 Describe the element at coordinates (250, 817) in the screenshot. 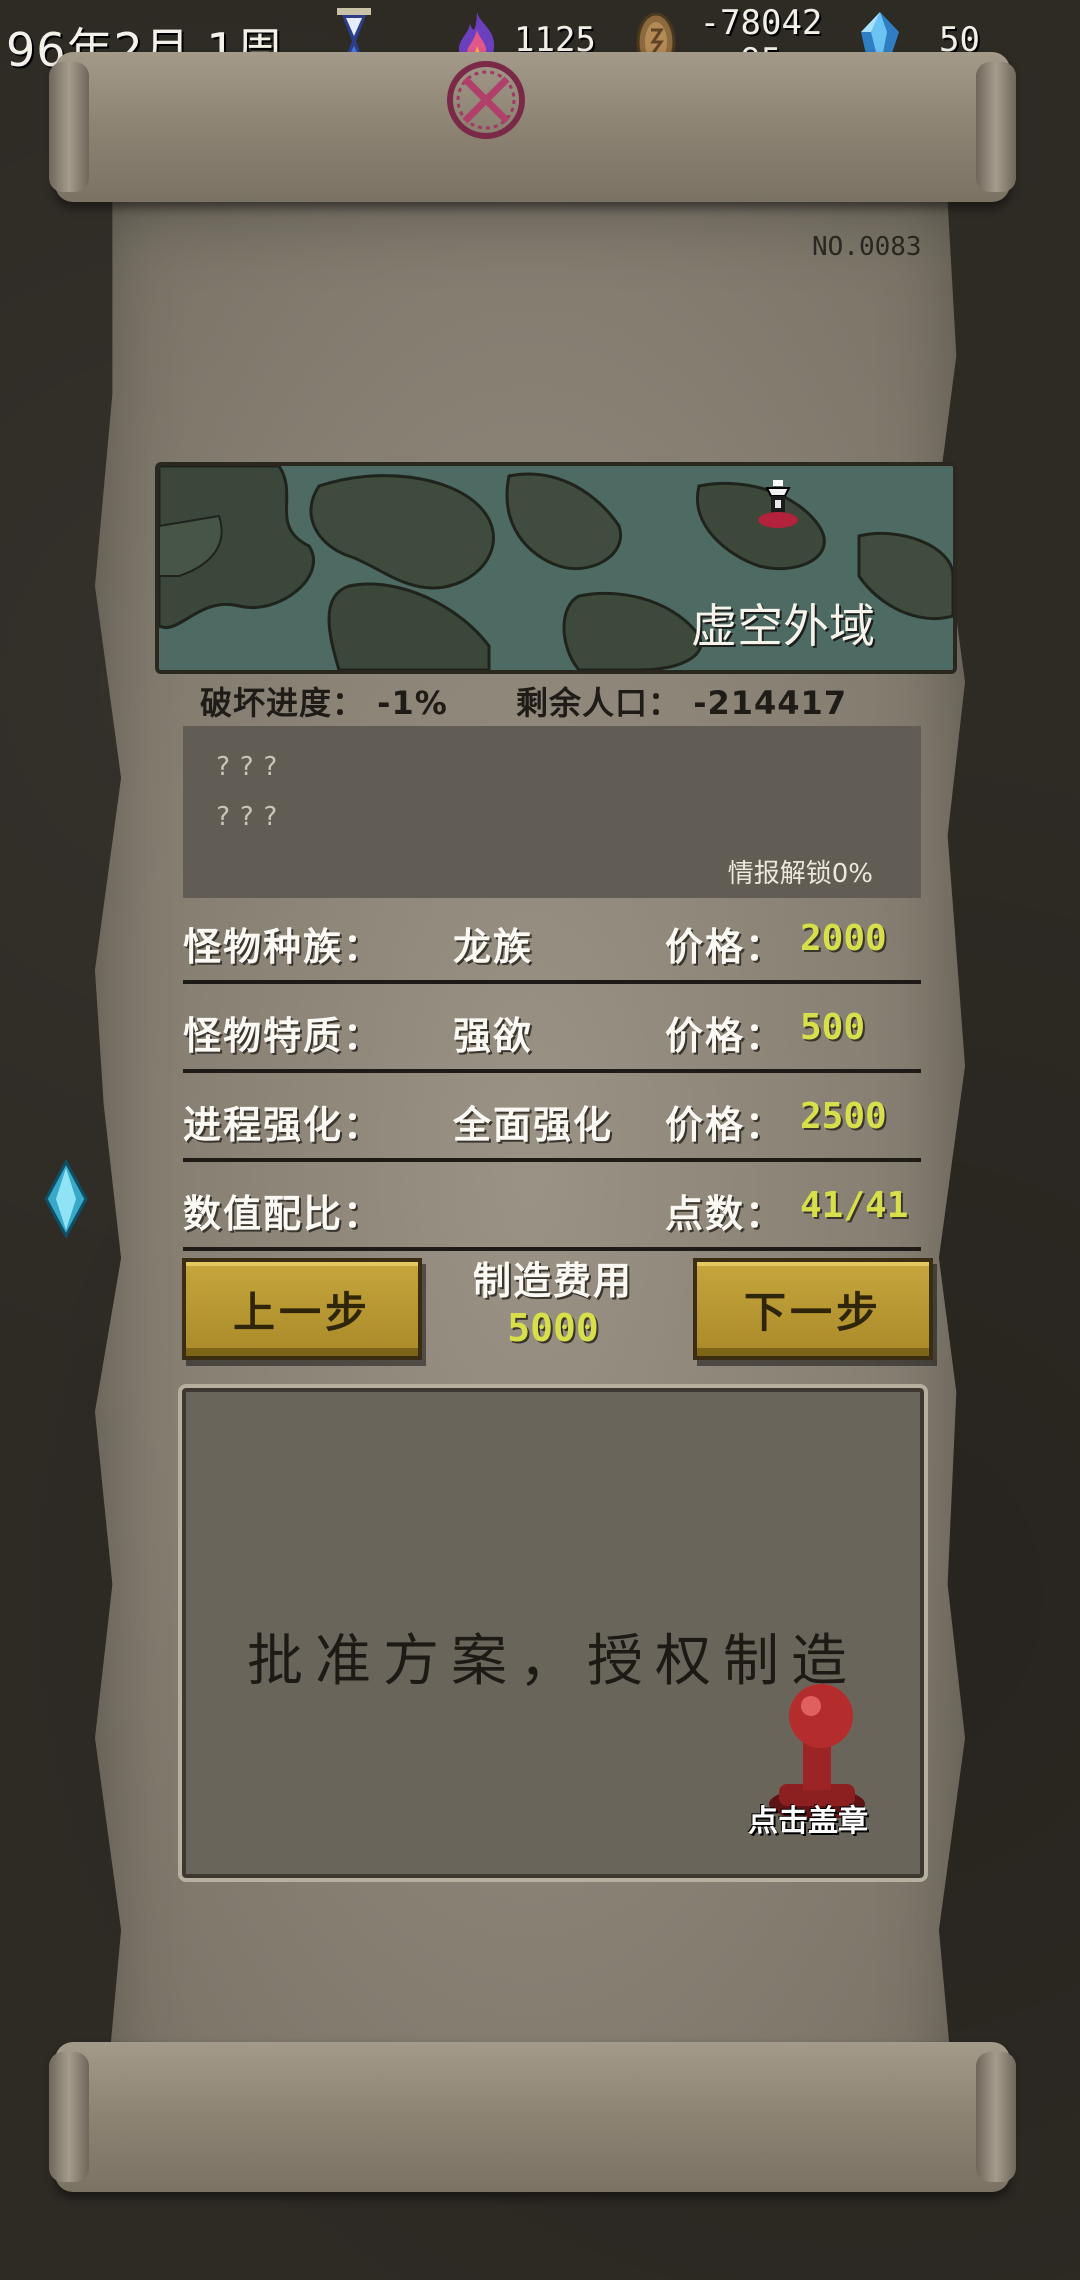

I see `intel-line-2: ???` at that location.